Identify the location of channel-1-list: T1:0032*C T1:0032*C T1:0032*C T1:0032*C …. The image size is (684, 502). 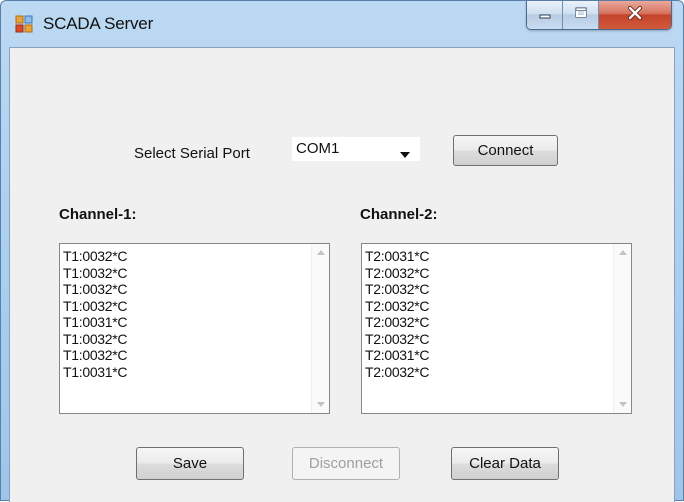
(194, 328).